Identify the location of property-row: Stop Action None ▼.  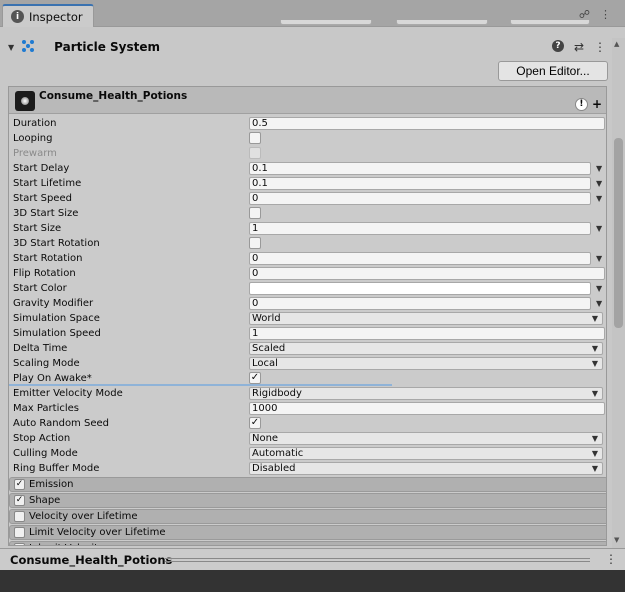
(307, 438).